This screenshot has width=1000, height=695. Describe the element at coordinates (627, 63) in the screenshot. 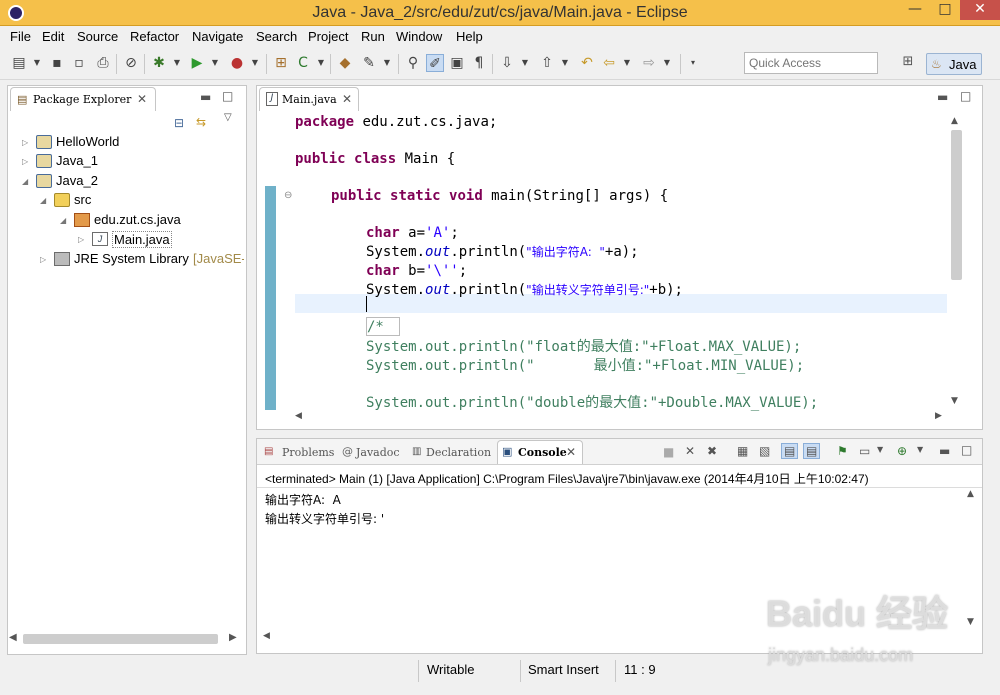

I see `back-dropdown-icon: ▼` at that location.